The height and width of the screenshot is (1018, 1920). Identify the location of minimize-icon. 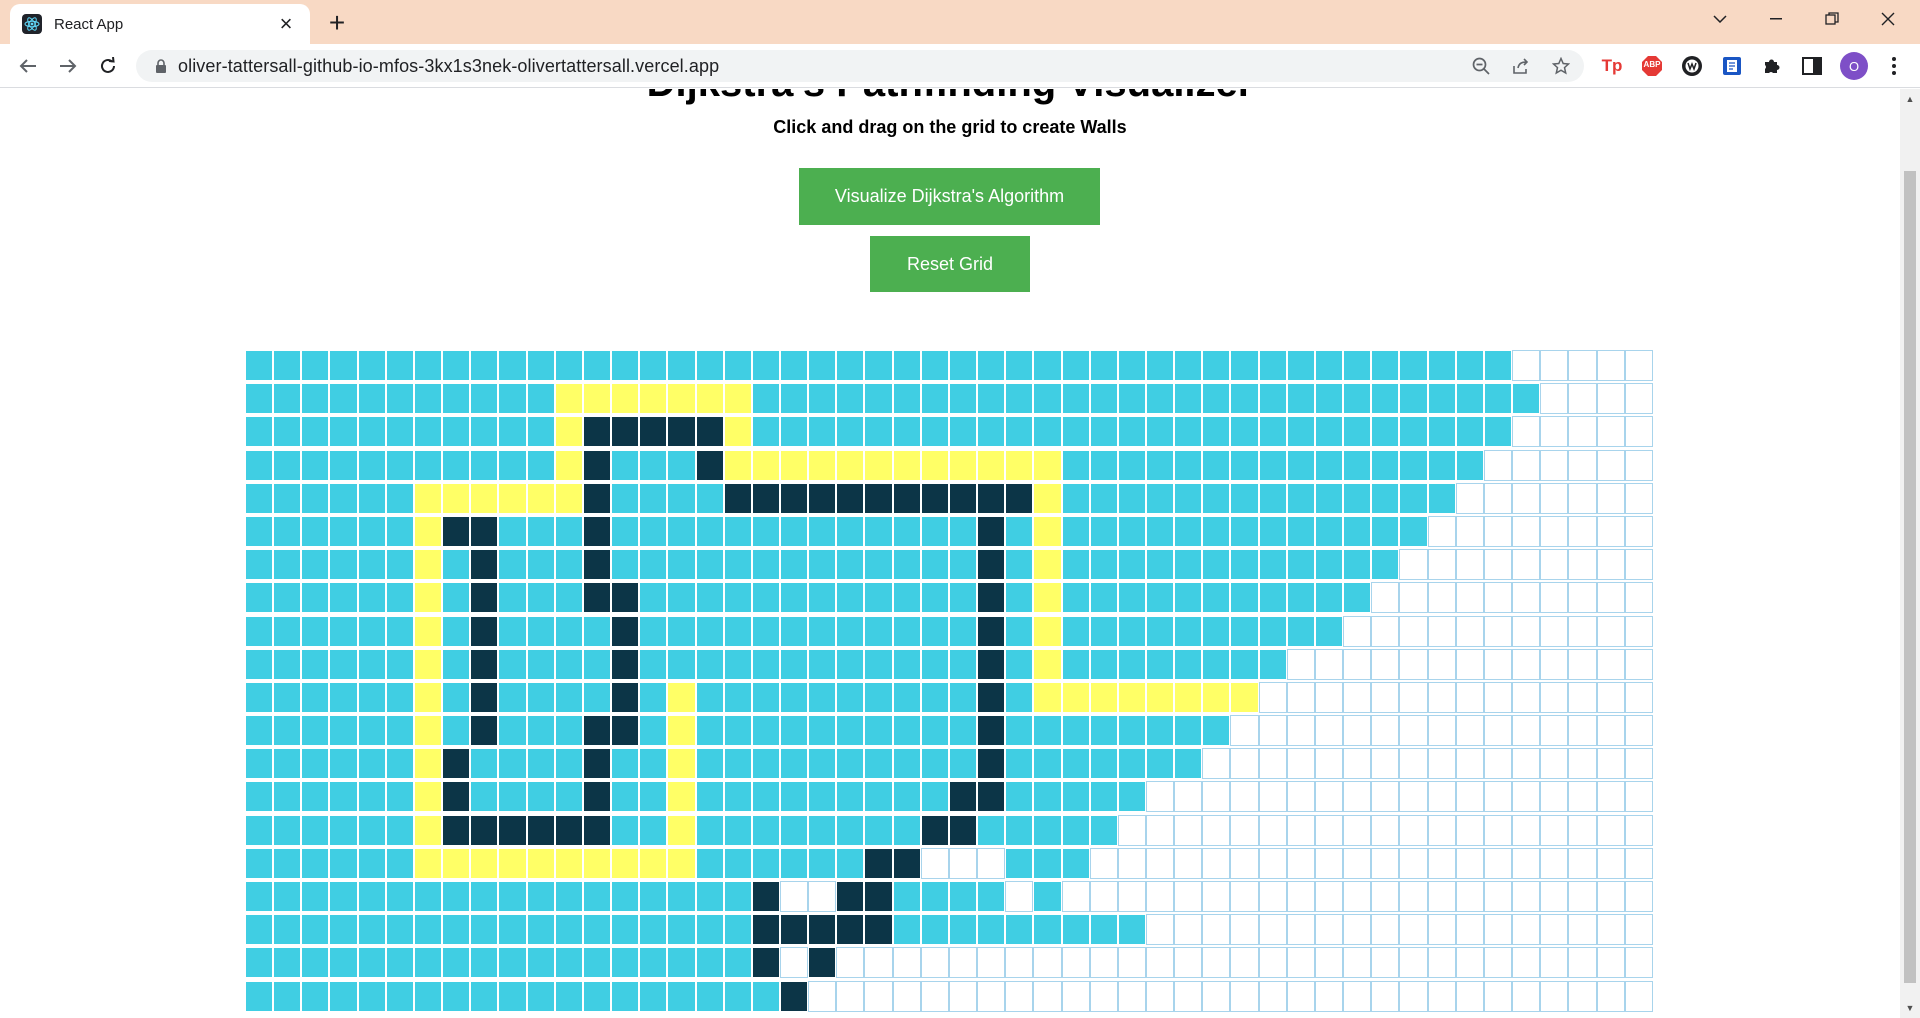
(1776, 19).